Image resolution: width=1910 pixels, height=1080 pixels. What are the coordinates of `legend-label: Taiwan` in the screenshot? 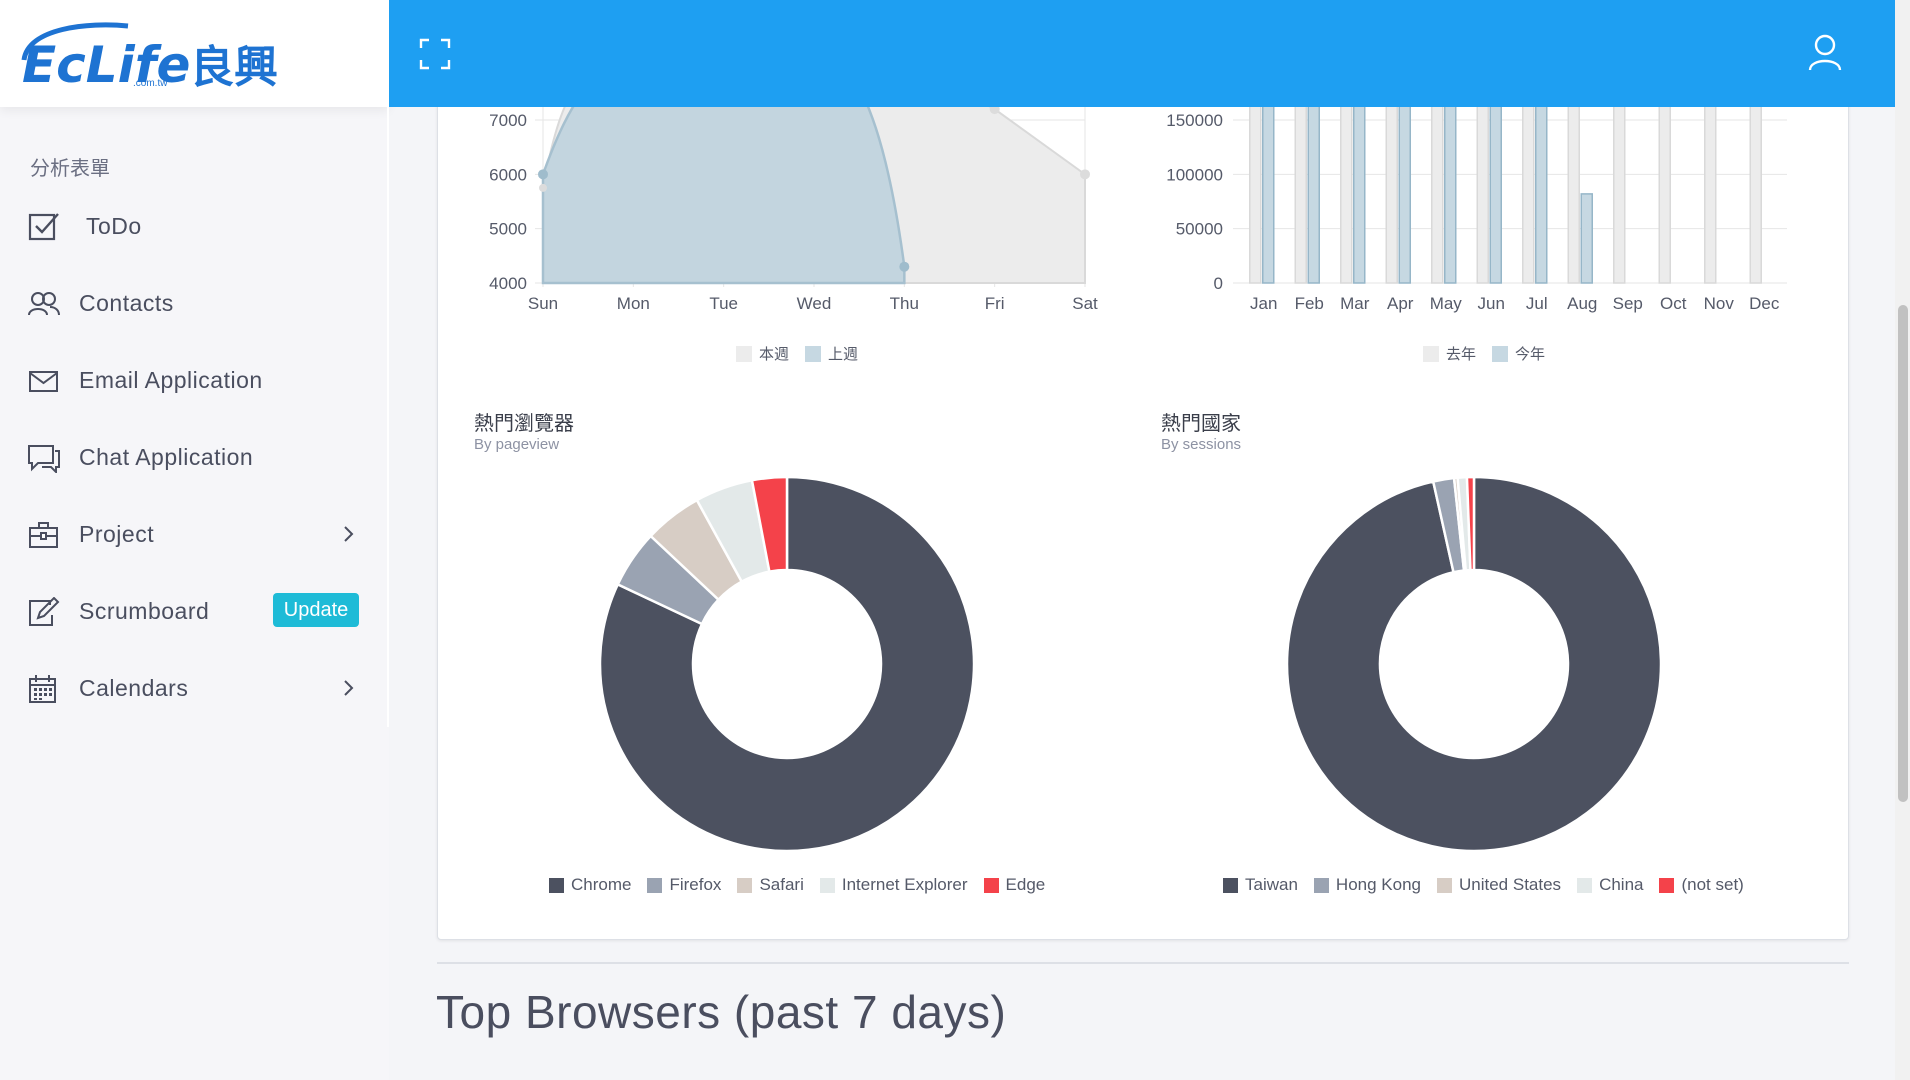 It's located at (1271, 884).